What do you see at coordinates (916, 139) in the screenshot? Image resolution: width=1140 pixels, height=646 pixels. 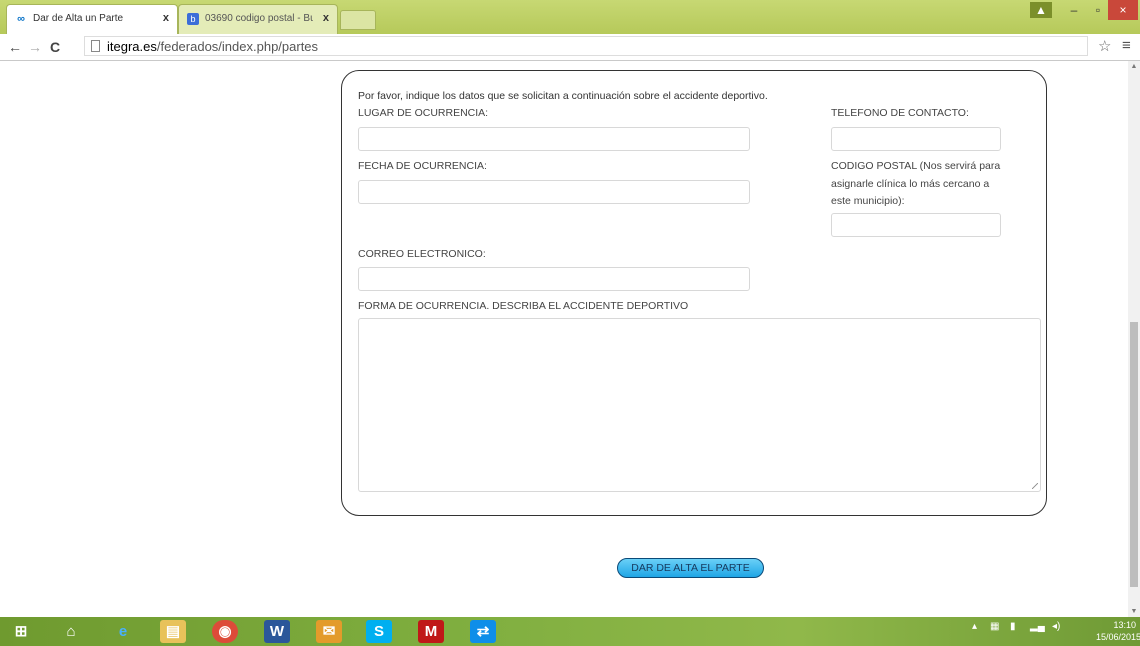 I see `telefono-input` at bounding box center [916, 139].